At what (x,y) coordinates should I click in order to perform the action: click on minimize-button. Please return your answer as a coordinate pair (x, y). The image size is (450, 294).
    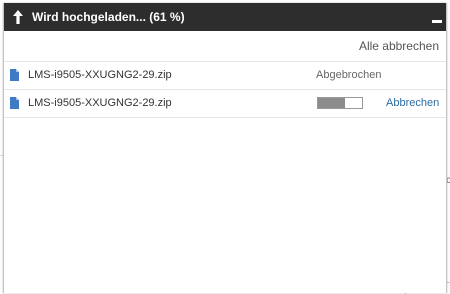
    Looking at the image, I should click on (437, 17).